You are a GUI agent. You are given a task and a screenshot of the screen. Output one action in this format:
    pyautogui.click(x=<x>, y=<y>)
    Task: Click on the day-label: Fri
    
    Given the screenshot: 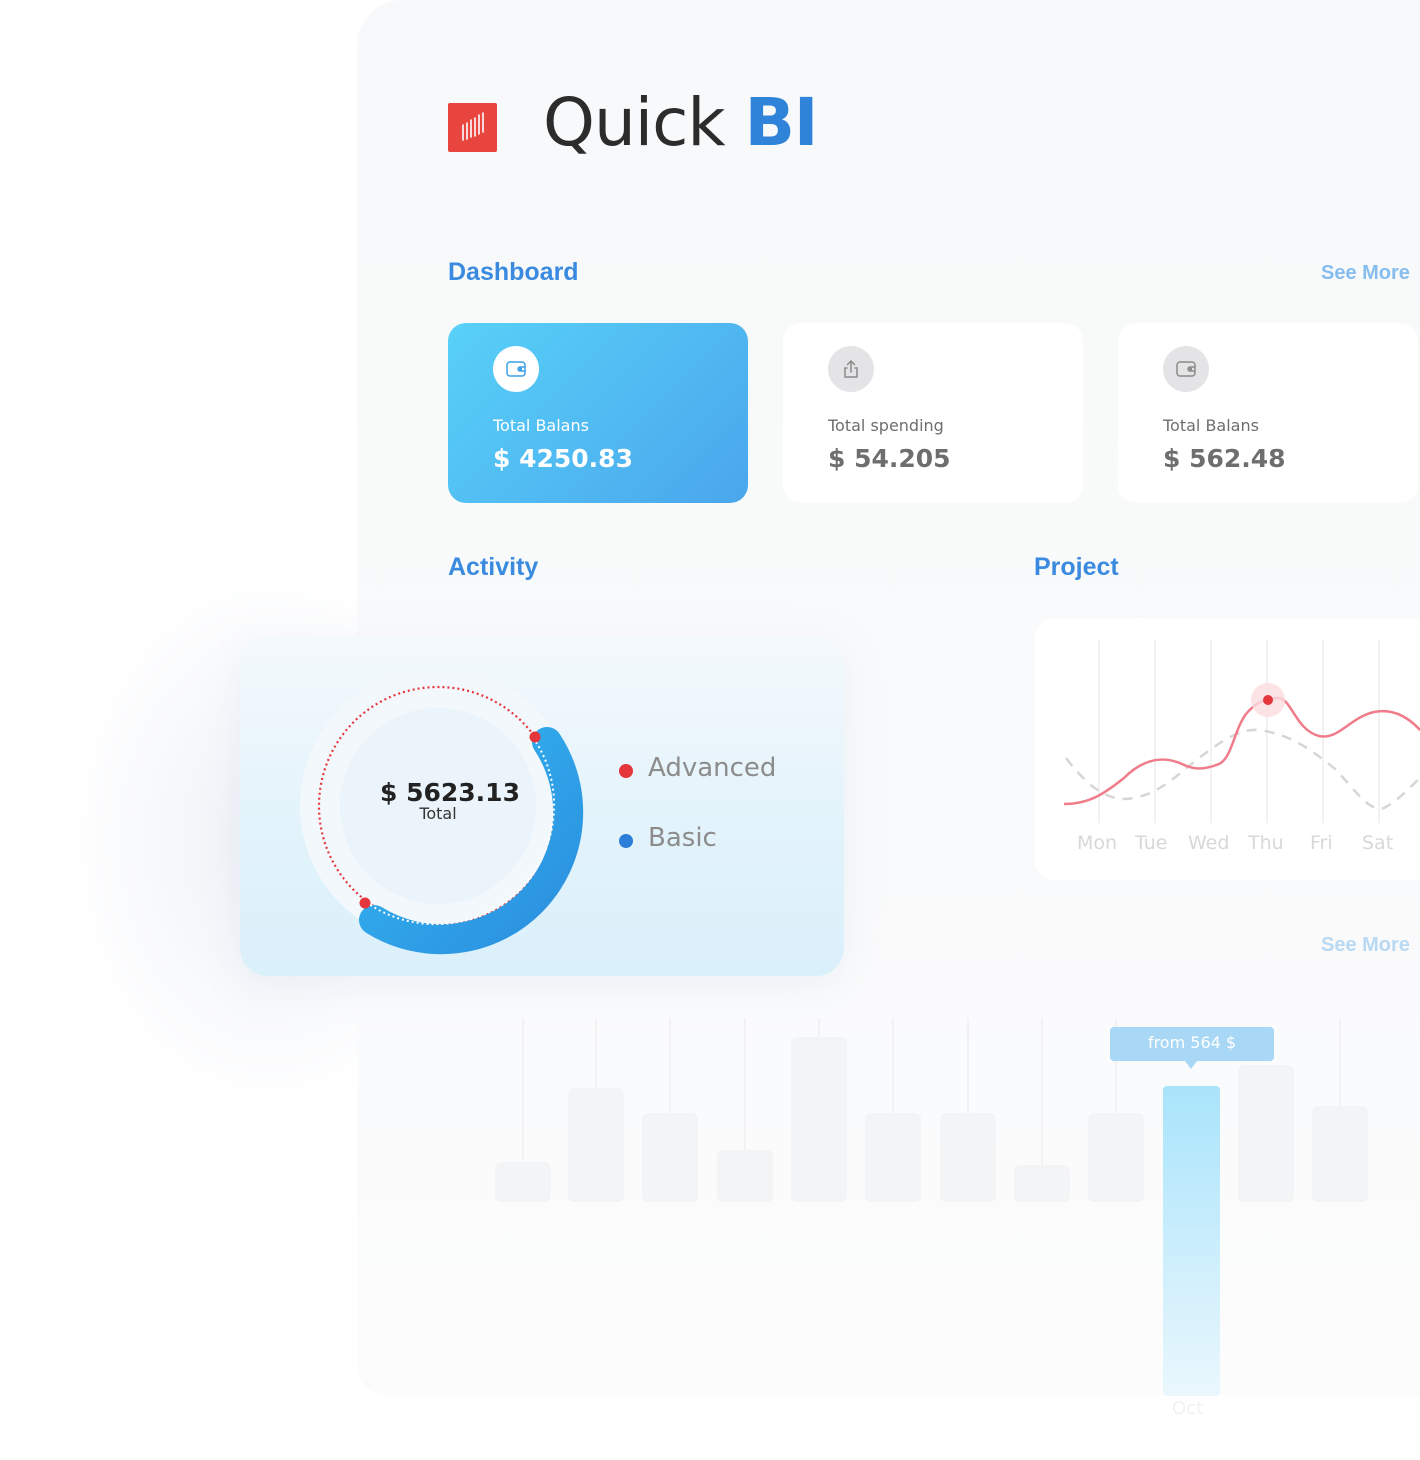 What is the action you would take?
    pyautogui.click(x=1321, y=843)
    